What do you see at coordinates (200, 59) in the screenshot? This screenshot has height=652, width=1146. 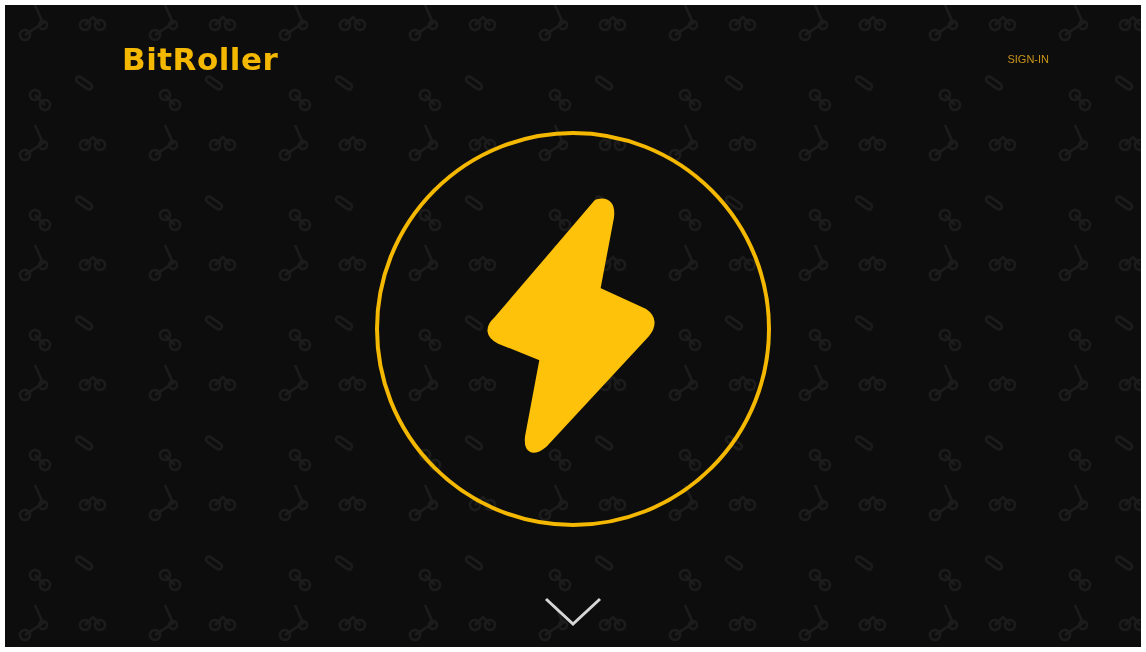 I see `logo: BitRoller` at bounding box center [200, 59].